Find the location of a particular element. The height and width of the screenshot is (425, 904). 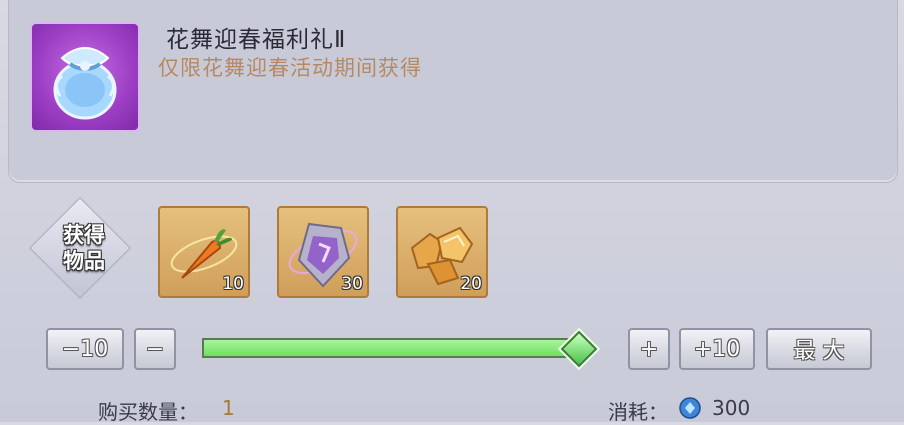

quantity-slider-track is located at coordinates (390, 348).